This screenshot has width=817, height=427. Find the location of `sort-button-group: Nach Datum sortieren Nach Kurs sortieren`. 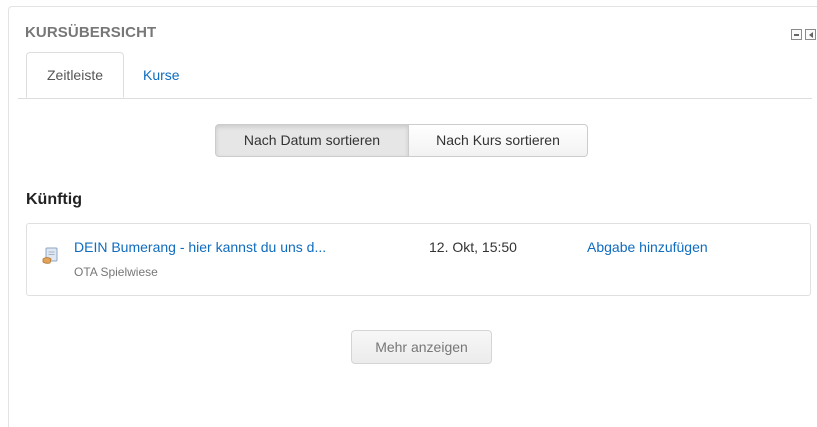

sort-button-group: Nach Datum sortieren Nach Kurs sortieren is located at coordinates (401, 140).